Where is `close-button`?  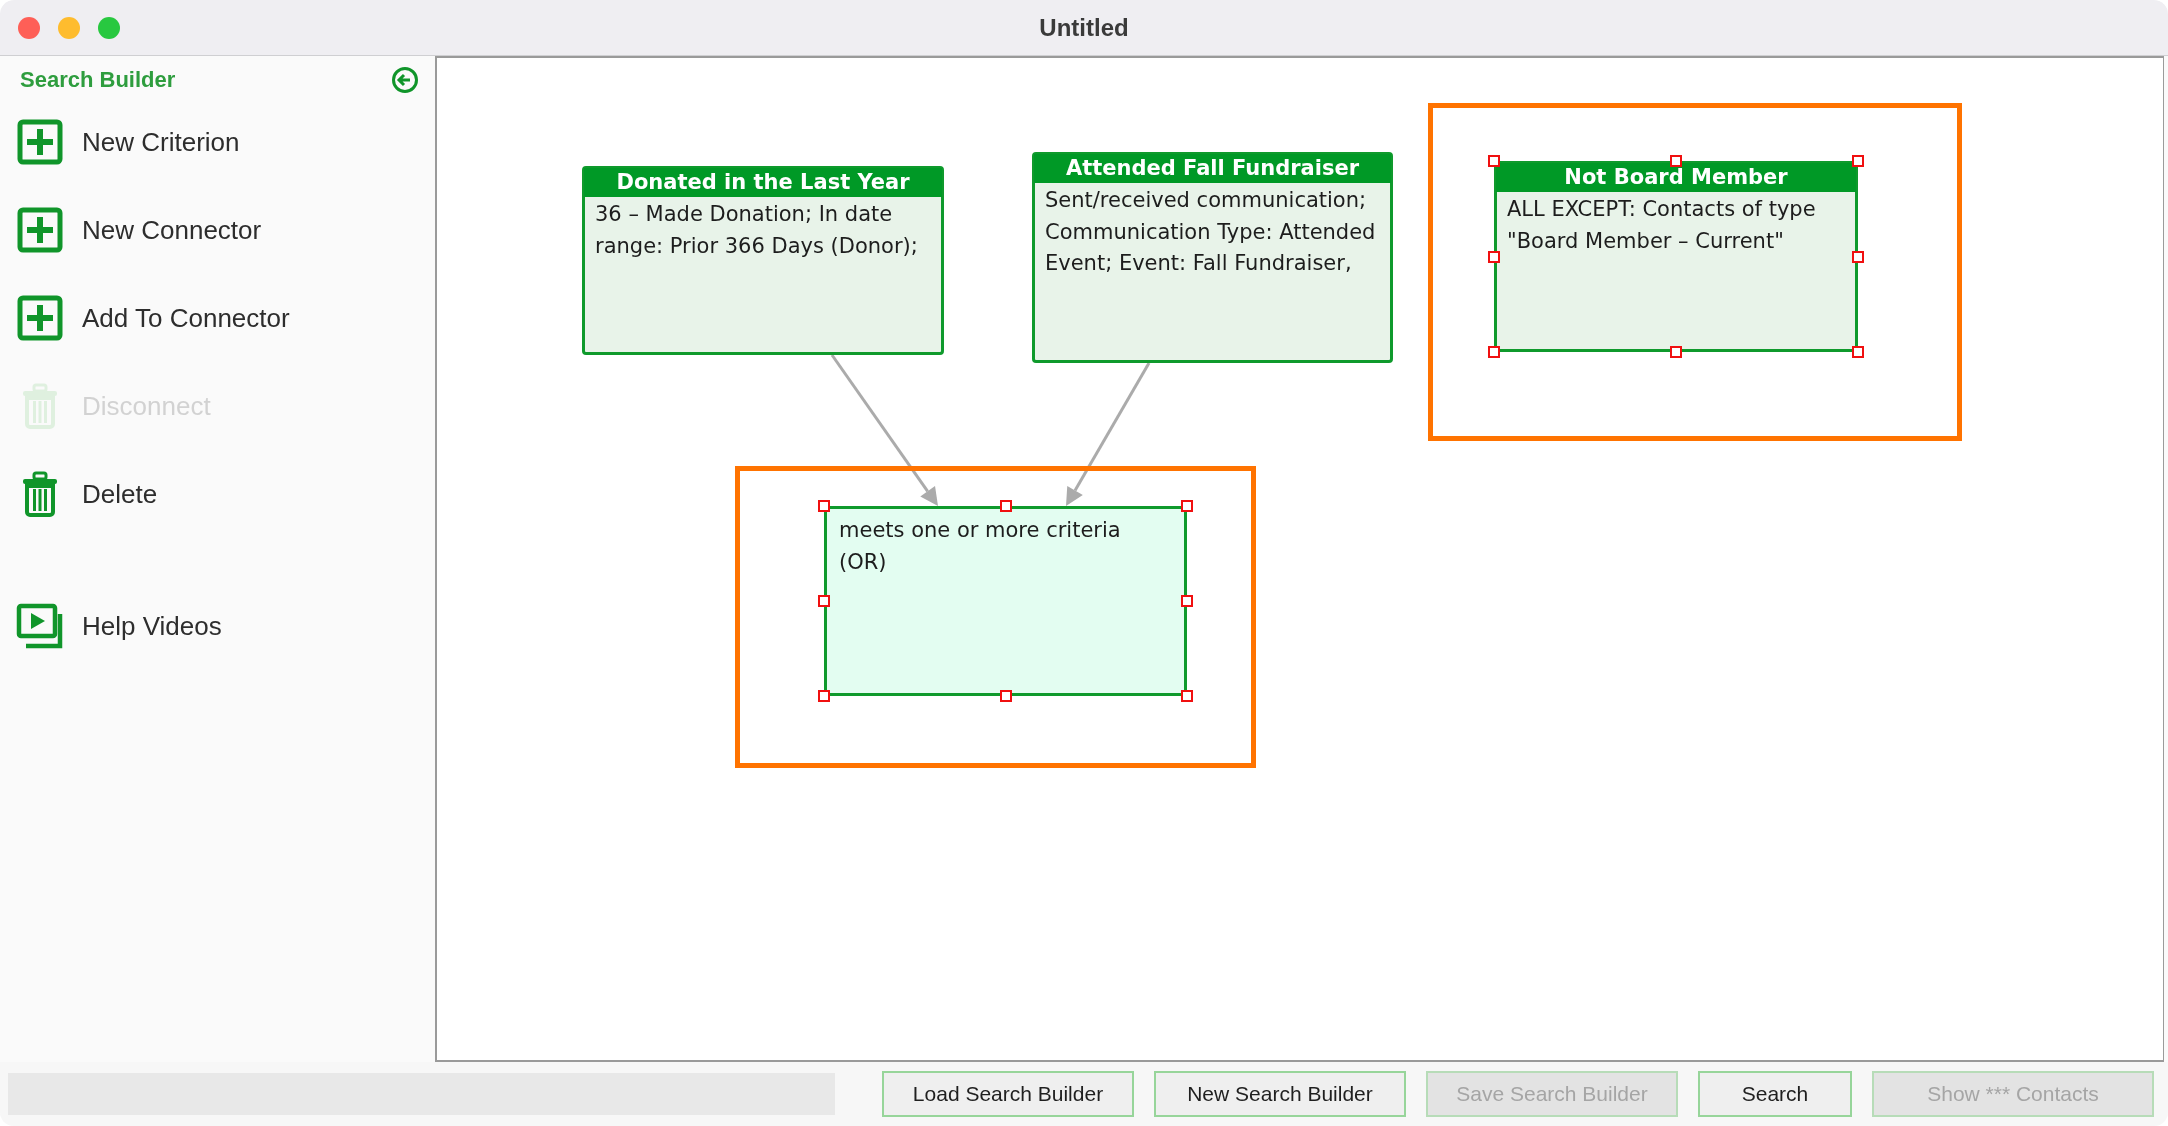 close-button is located at coordinates (29, 27).